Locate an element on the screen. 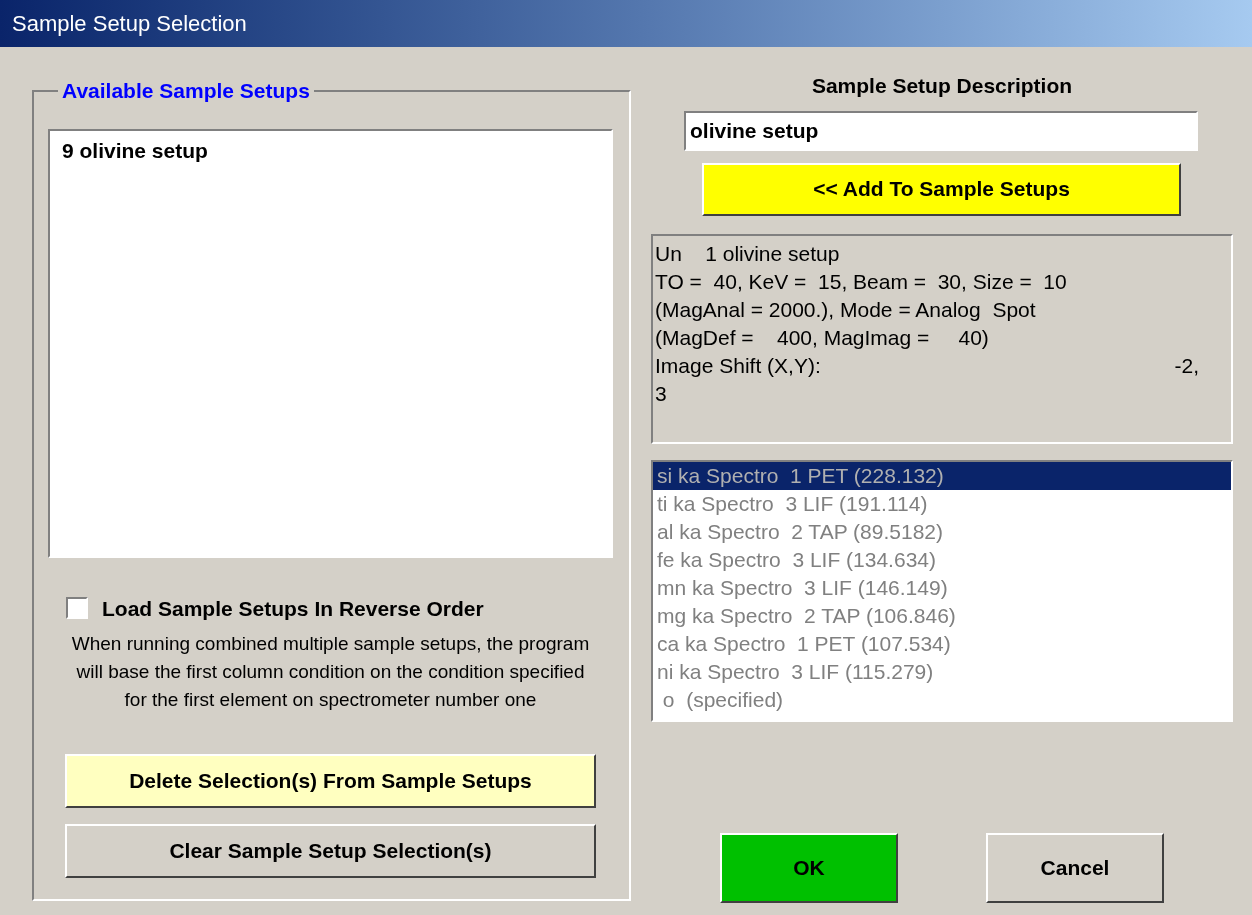 Image resolution: width=1252 pixels, height=915 pixels. list-item: ti ka Spectro 3 LIF (191.114) is located at coordinates (942, 503).